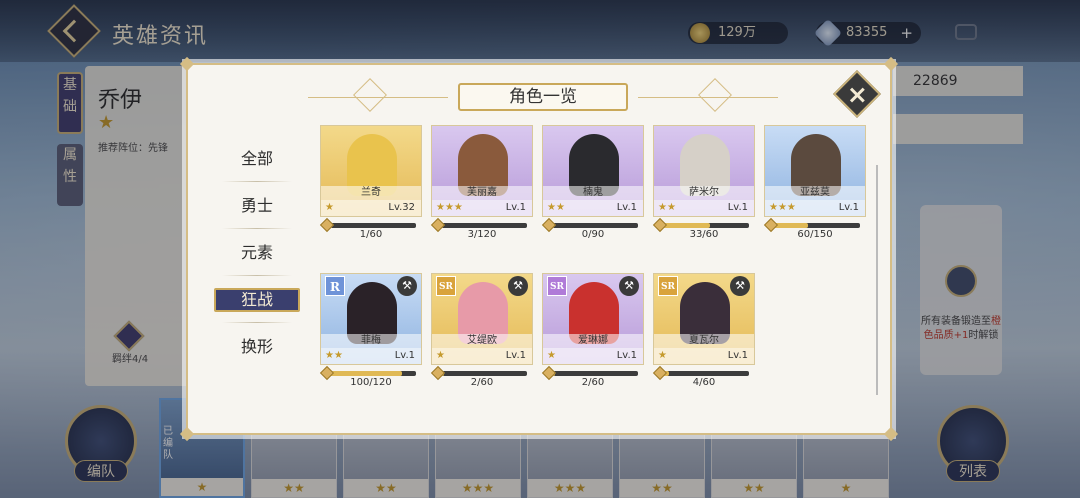 This screenshot has width=1080, height=498. I want to click on filter-label: 元素, so click(256, 252).